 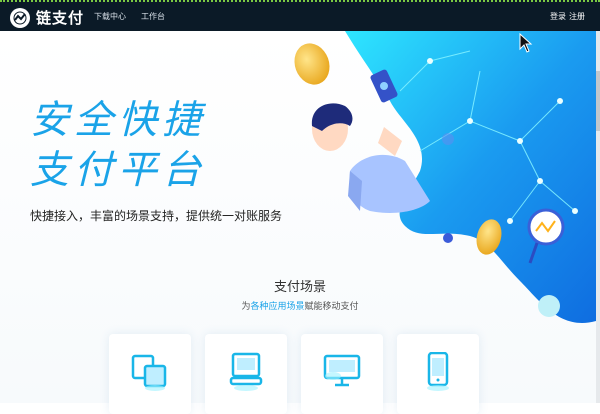 I want to click on hero-subtitle: 快捷接入，丰富的场景支持，提供统一对账服务, so click(x=156, y=216).